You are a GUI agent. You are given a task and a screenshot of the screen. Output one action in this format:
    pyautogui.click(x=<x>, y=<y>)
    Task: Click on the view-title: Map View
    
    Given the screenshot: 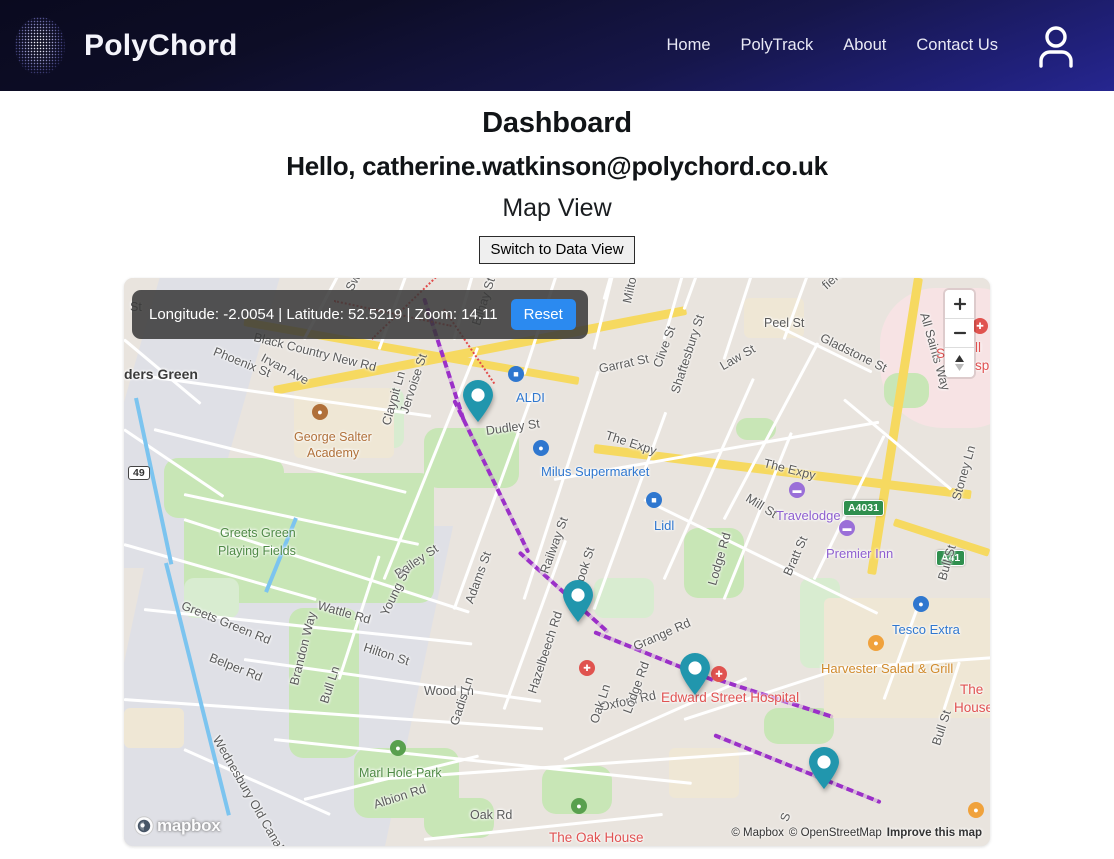 What is the action you would take?
    pyautogui.click(x=557, y=208)
    